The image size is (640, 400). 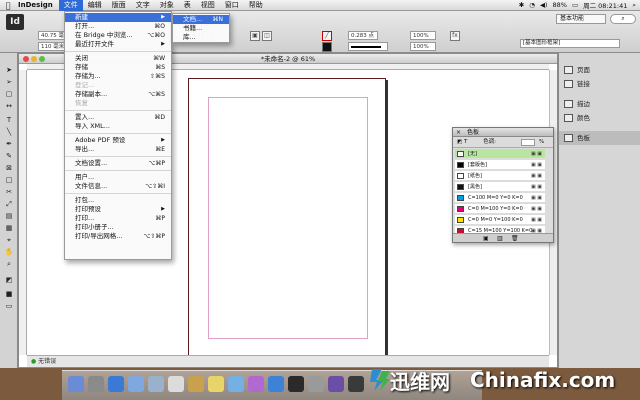 I want to click on rectangle-tool-icon: □, so click(x=9, y=180).